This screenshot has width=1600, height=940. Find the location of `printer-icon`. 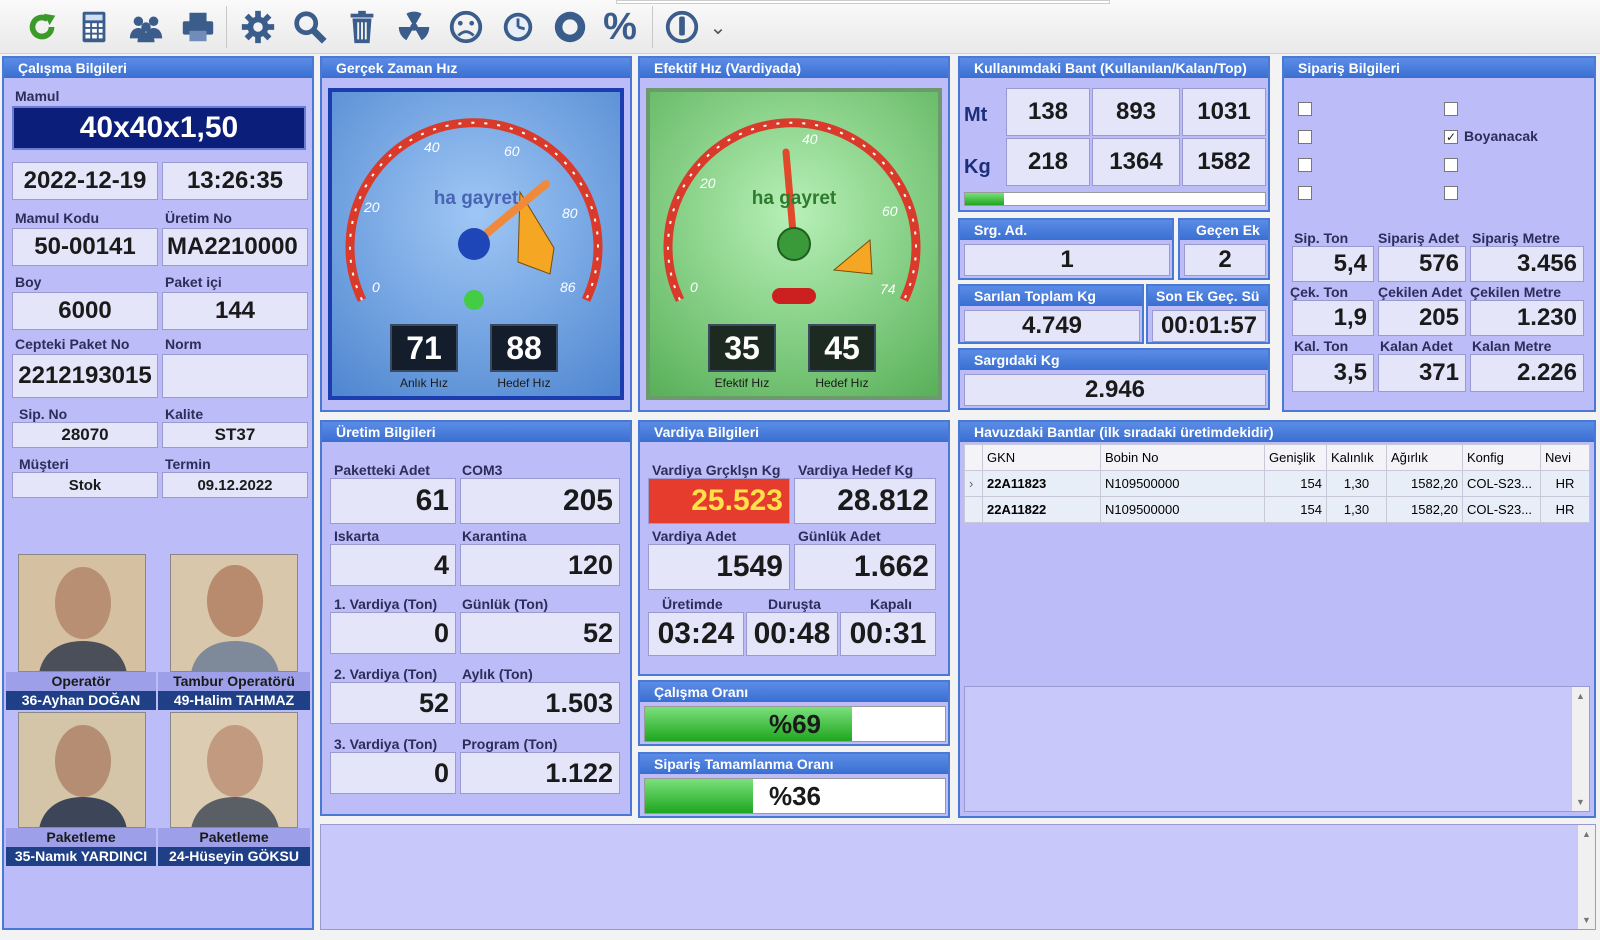

printer-icon is located at coordinates (198, 27).